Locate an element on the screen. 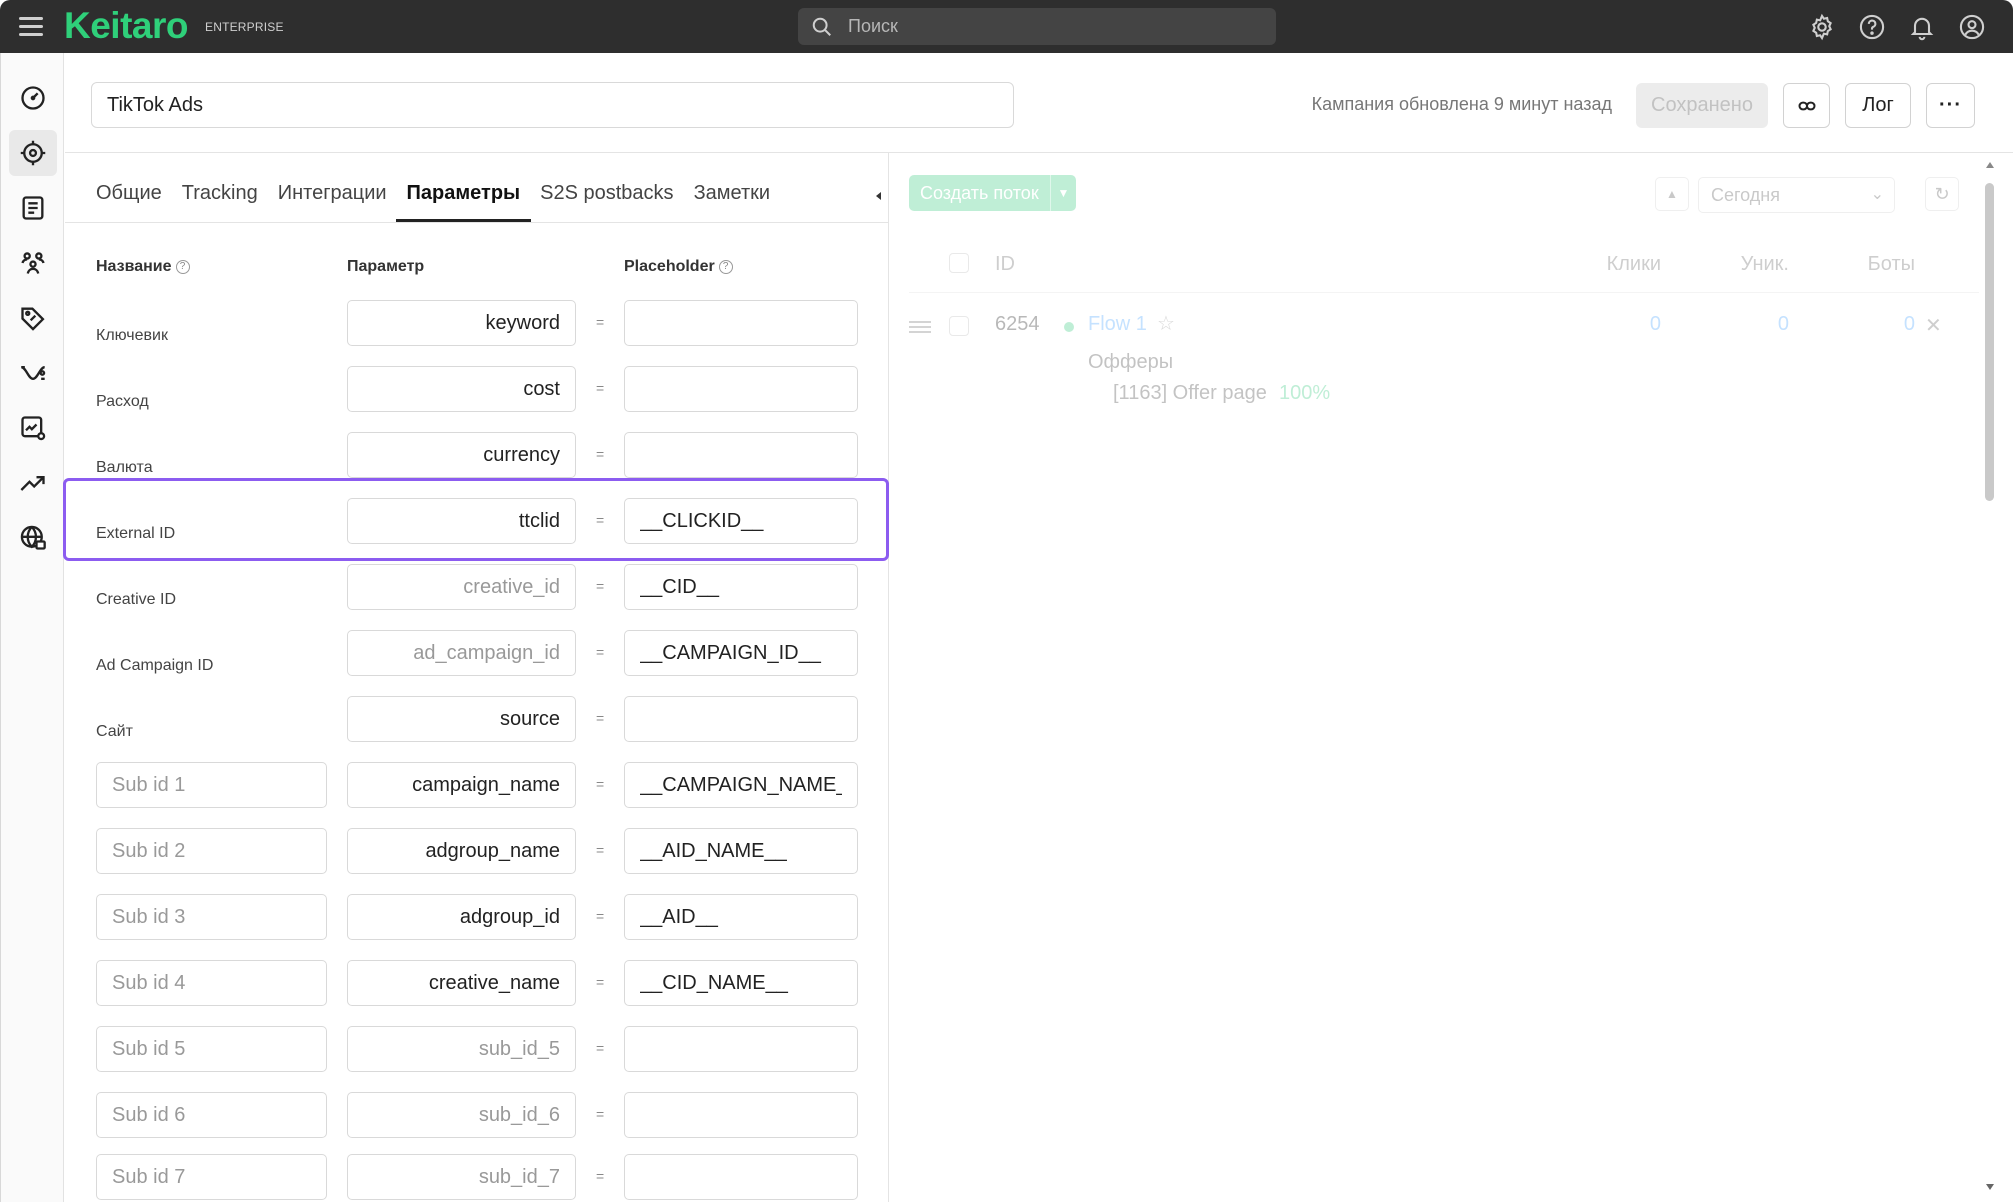 The width and height of the screenshot is (2013, 1202). tab-s2s-postbacks: S2S postbacks is located at coordinates (606, 197).